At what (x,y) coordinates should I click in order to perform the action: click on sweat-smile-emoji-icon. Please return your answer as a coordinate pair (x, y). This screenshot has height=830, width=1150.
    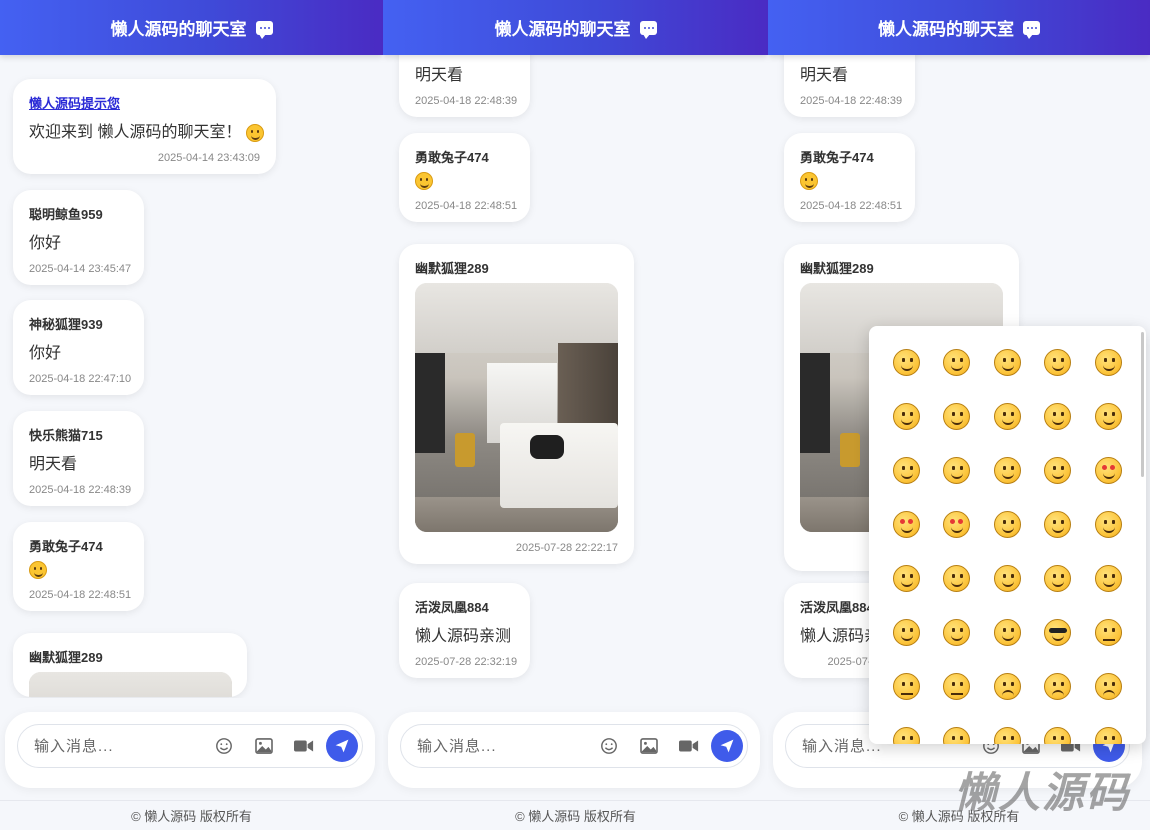
    Looking at the image, I should click on (38, 570).